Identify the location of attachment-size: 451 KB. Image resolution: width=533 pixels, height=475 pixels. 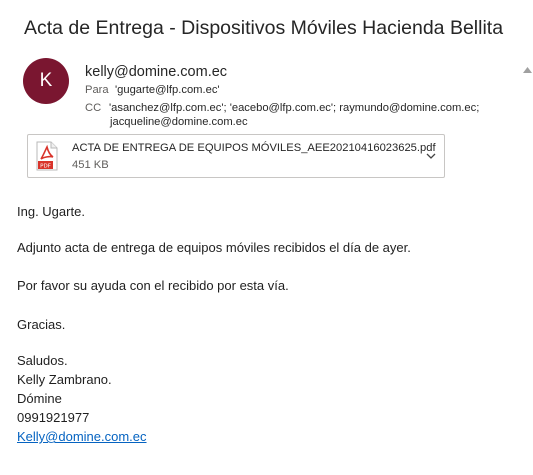
(90, 165).